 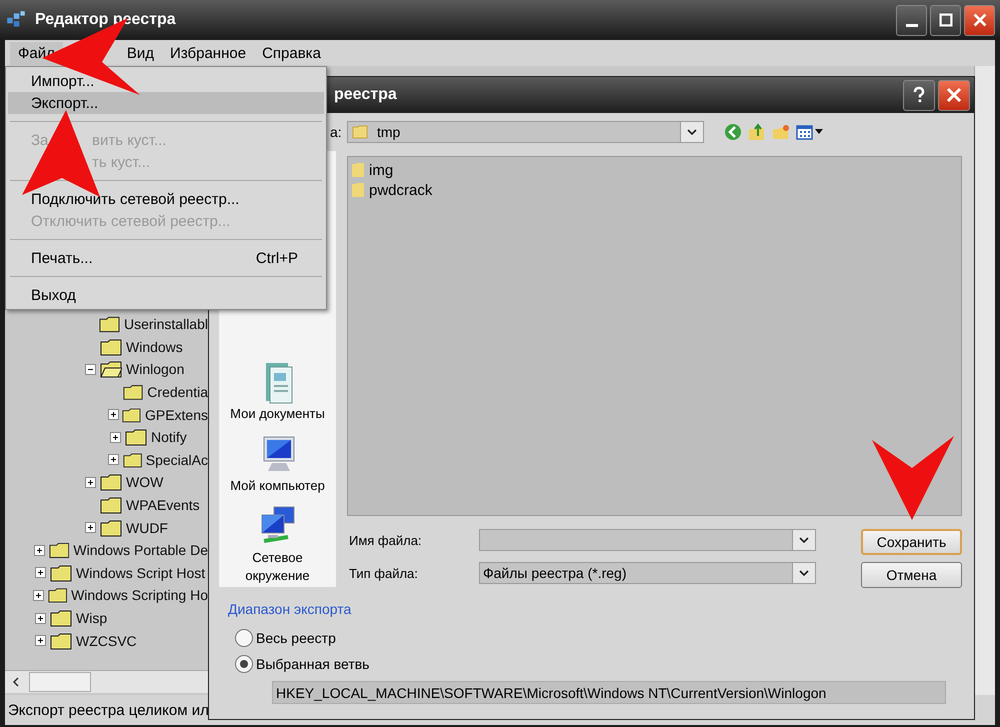 I want to click on cancel-button: Отмена, so click(x=911, y=575).